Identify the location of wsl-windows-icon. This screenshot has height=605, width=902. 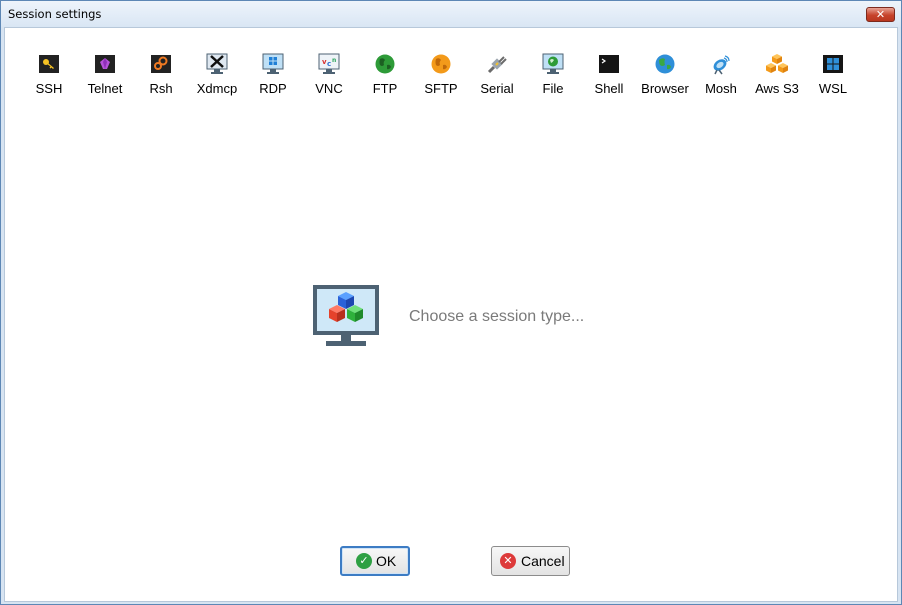
(833, 64).